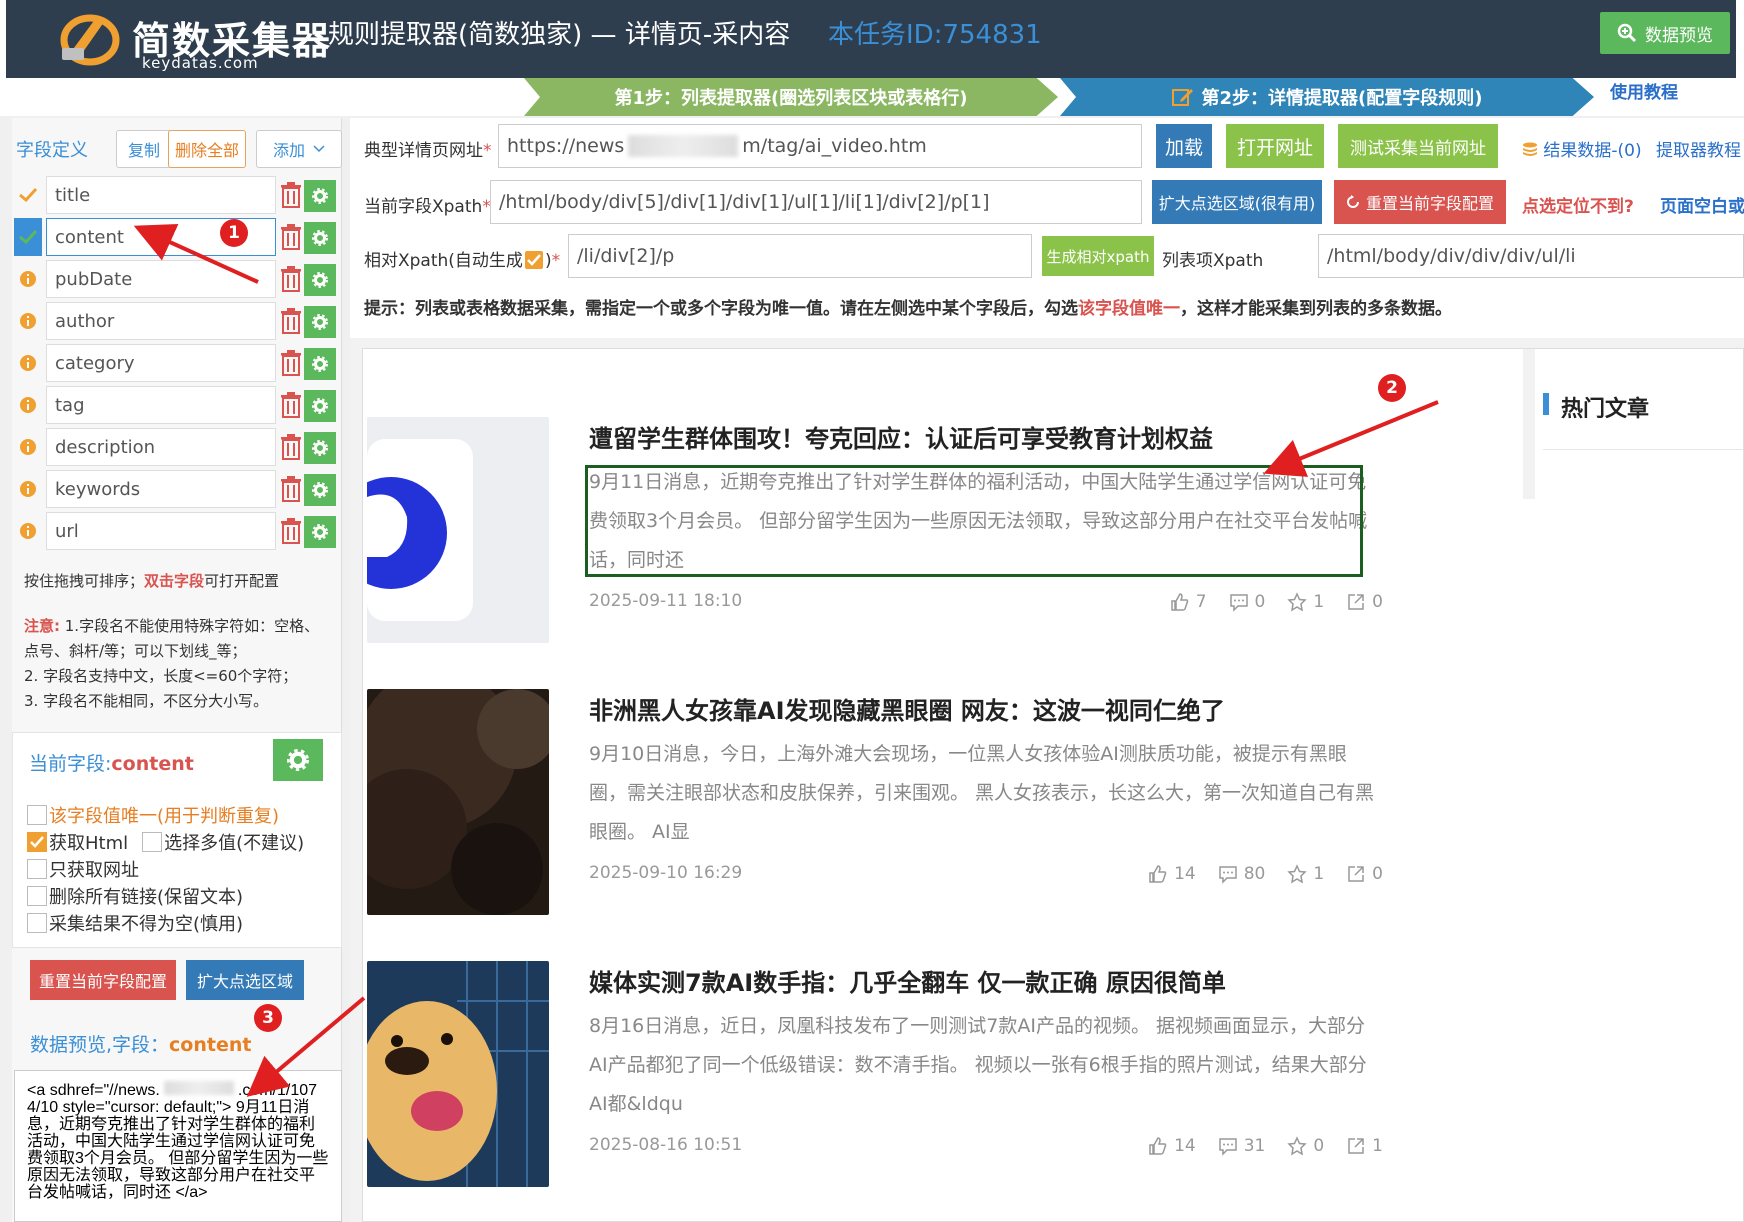 The height and width of the screenshot is (1222, 1744). Describe the element at coordinates (52, 150) in the screenshot. I see `field-definition-label: 字段定义` at that location.